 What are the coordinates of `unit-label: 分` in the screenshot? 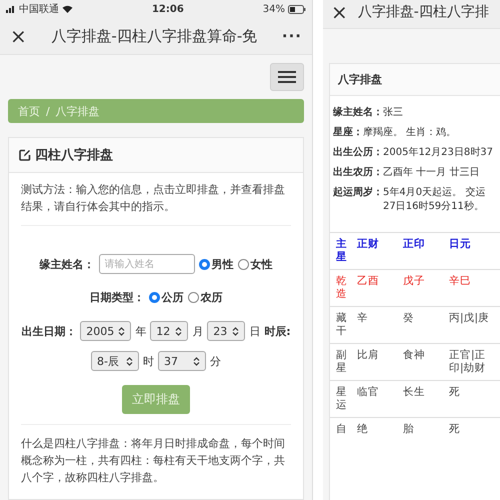 It's located at (215, 361).